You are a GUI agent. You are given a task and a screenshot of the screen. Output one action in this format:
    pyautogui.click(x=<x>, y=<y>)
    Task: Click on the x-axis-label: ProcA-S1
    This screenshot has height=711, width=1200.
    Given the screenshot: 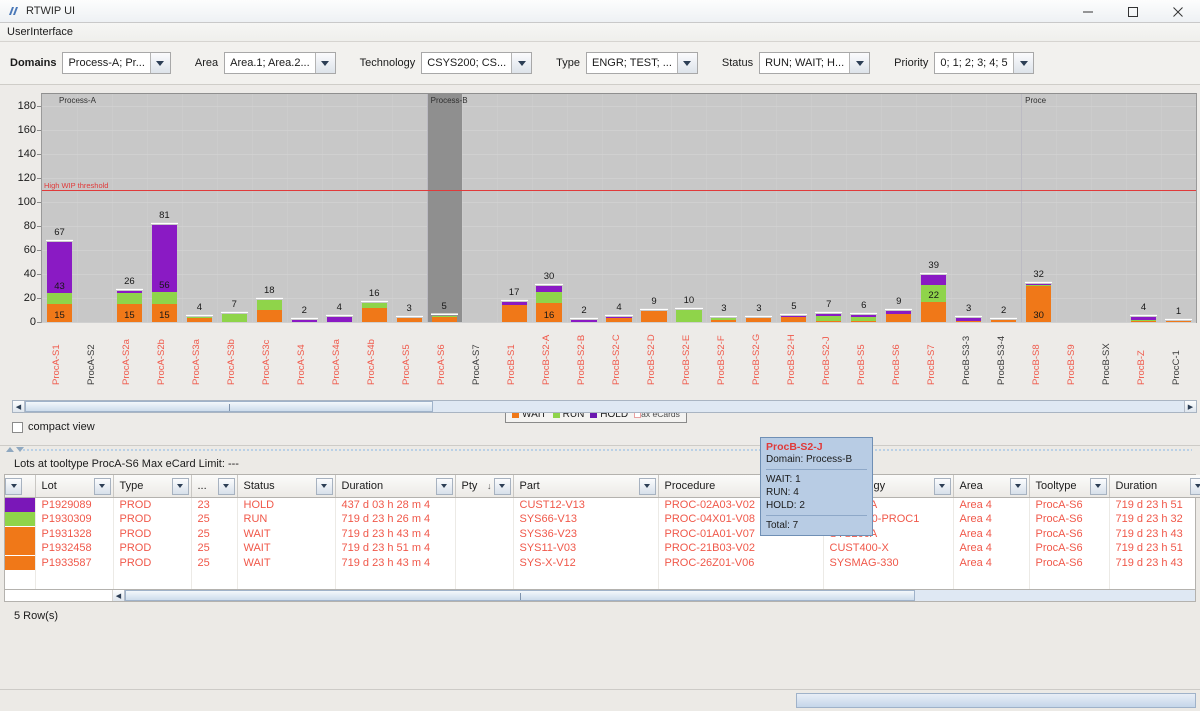 What is the action you would take?
    pyautogui.click(x=56, y=364)
    